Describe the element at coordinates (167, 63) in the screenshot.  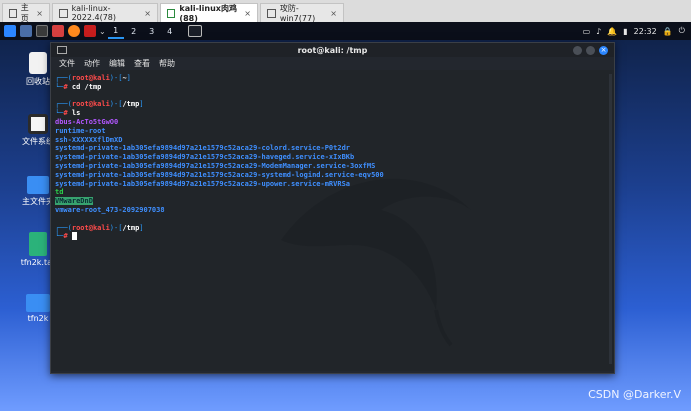
I see `menu-help: 帮助` at that location.